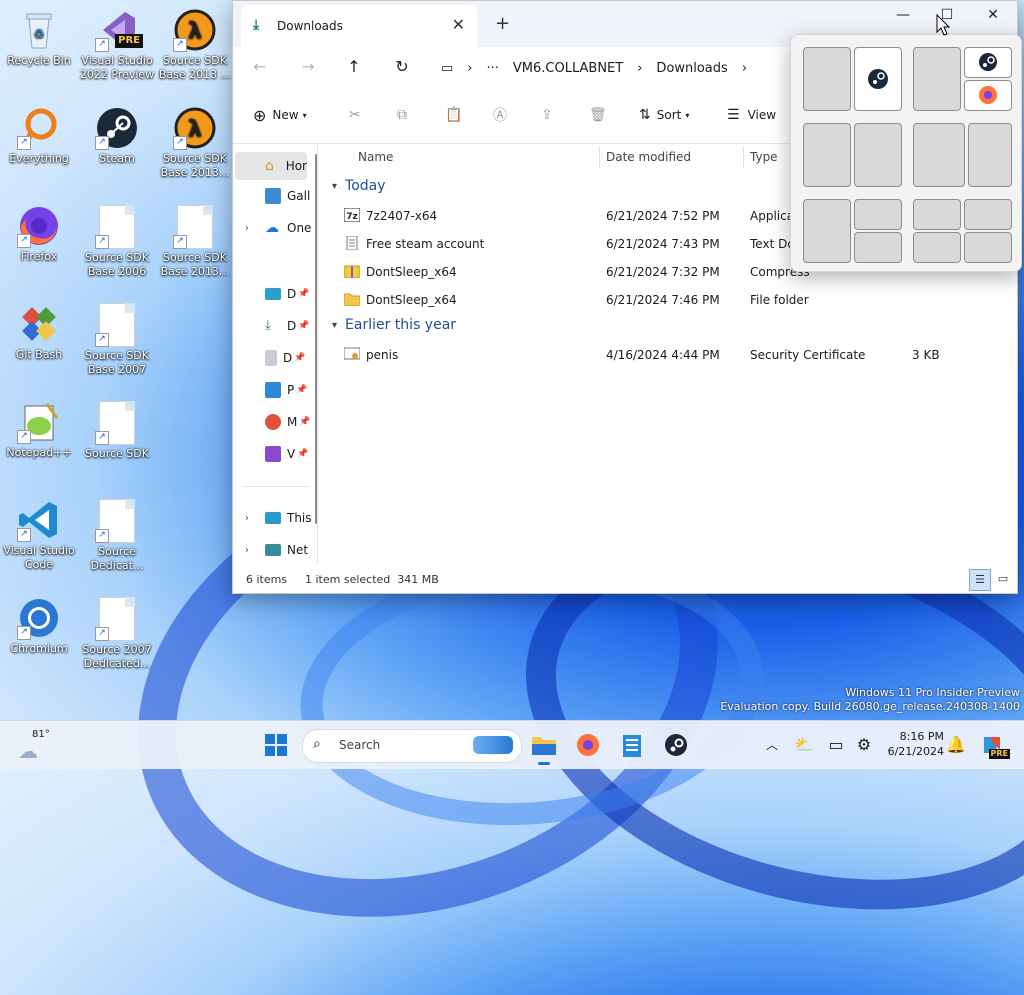 The height and width of the screenshot is (995, 1024). I want to click on desktop-icon-recycle-bin: ♻ Recycle Bin, so click(39, 38).